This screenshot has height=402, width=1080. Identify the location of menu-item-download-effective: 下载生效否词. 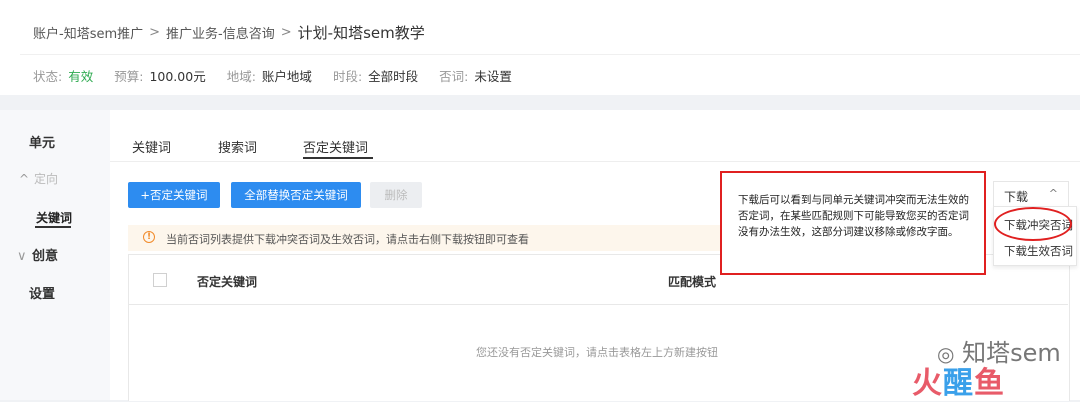
(1038, 251).